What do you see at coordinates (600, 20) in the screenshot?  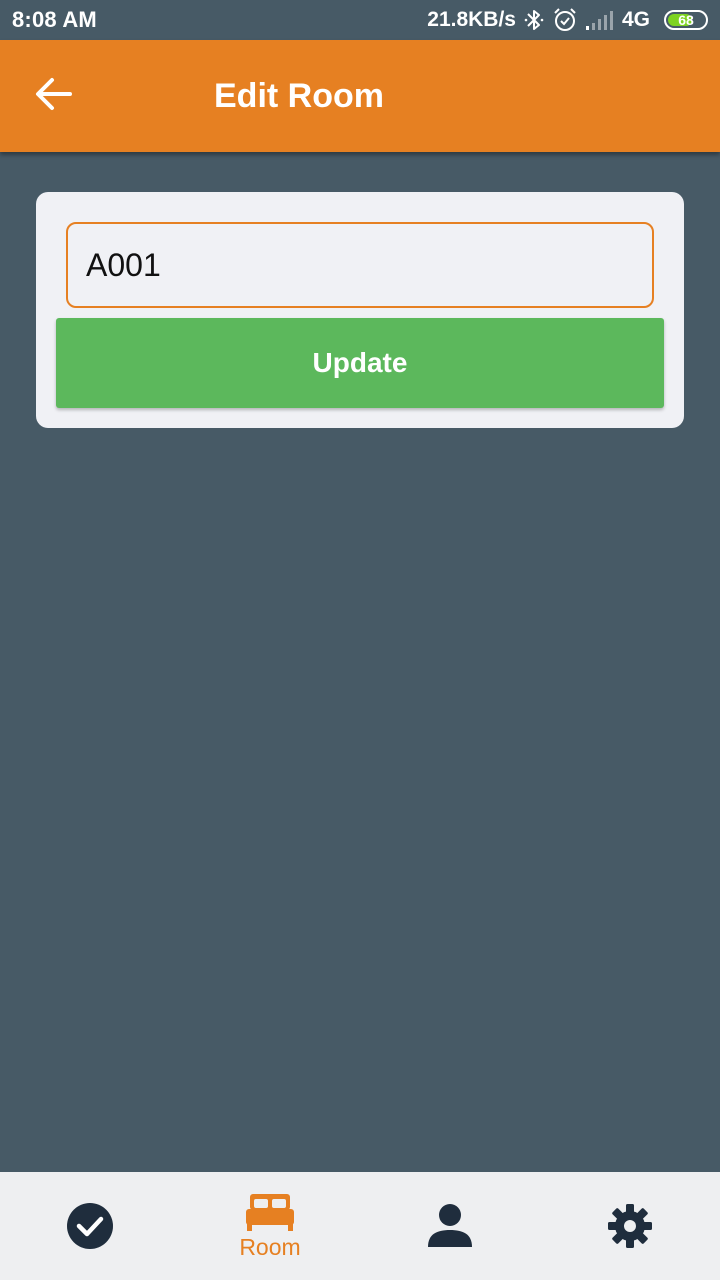 I see `signal-icon` at bounding box center [600, 20].